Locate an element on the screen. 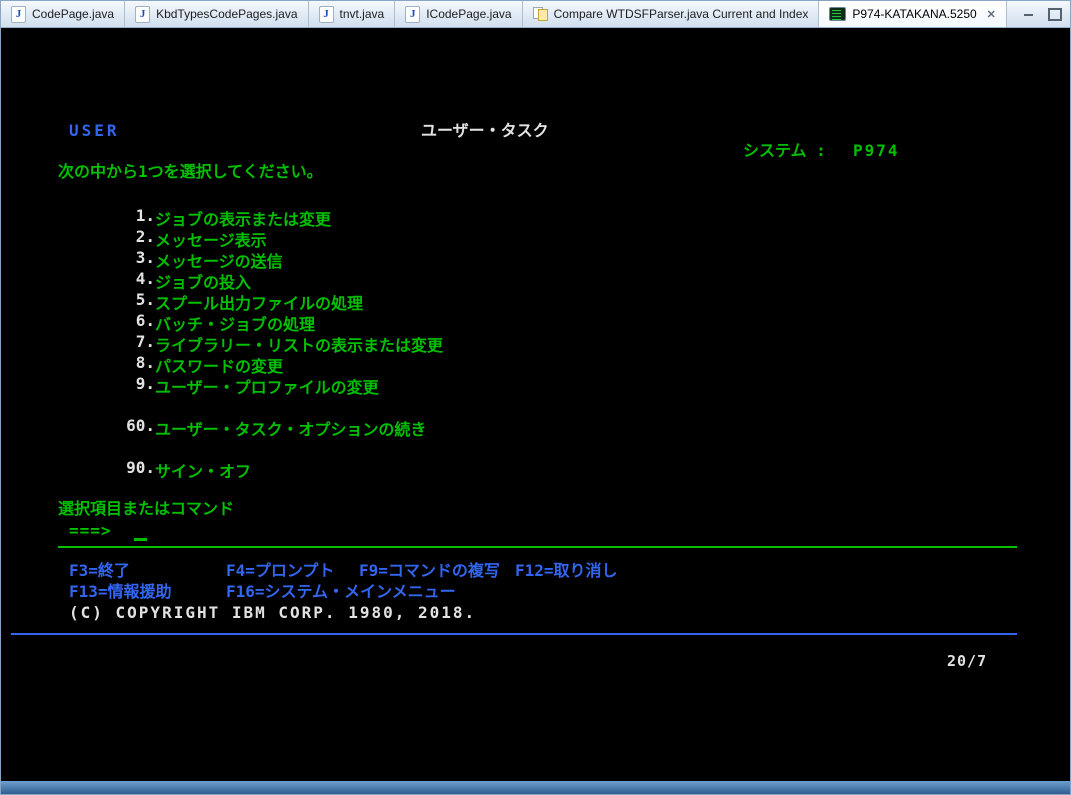 This screenshot has width=1071, height=795. system-name: P974 is located at coordinates (876, 150).